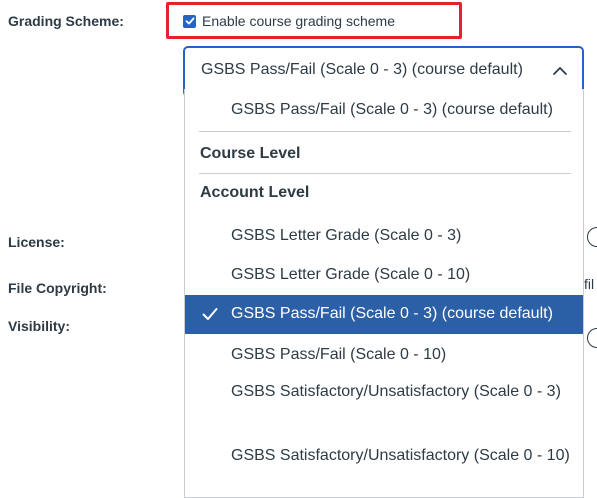 The height and width of the screenshot is (498, 597). What do you see at coordinates (338, 355) in the screenshot?
I see `dropdown-option-label: GSBS Pass/Fail (Scale 0 - 10)` at bounding box center [338, 355].